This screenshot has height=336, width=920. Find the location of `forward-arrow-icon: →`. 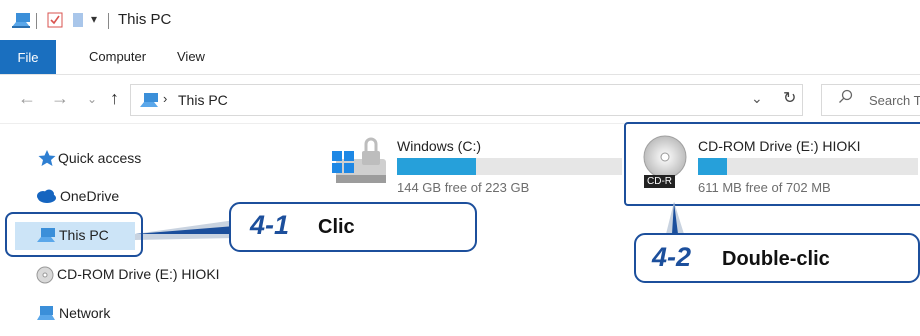

forward-arrow-icon: → is located at coordinates (60, 98).